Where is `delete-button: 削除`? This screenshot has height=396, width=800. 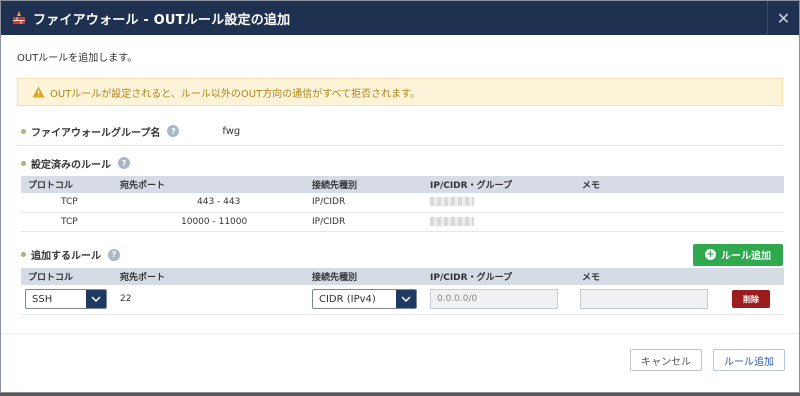 delete-button: 削除 is located at coordinates (751, 299).